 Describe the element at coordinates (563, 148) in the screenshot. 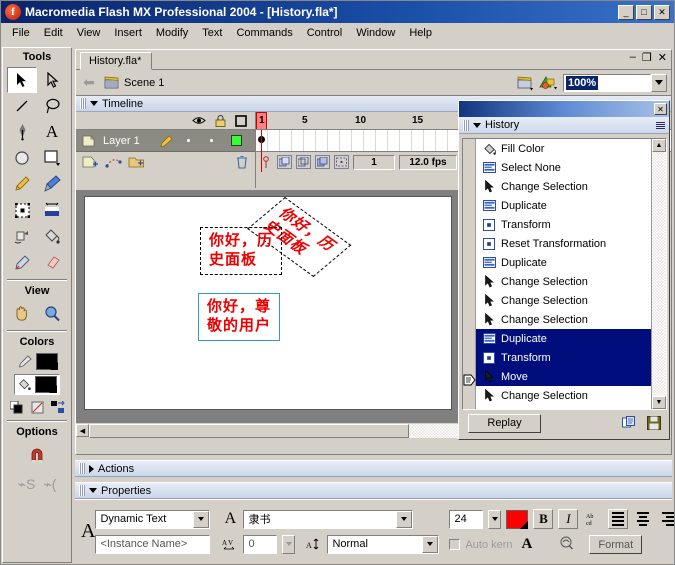

I see `history-item: Fill Color` at that location.